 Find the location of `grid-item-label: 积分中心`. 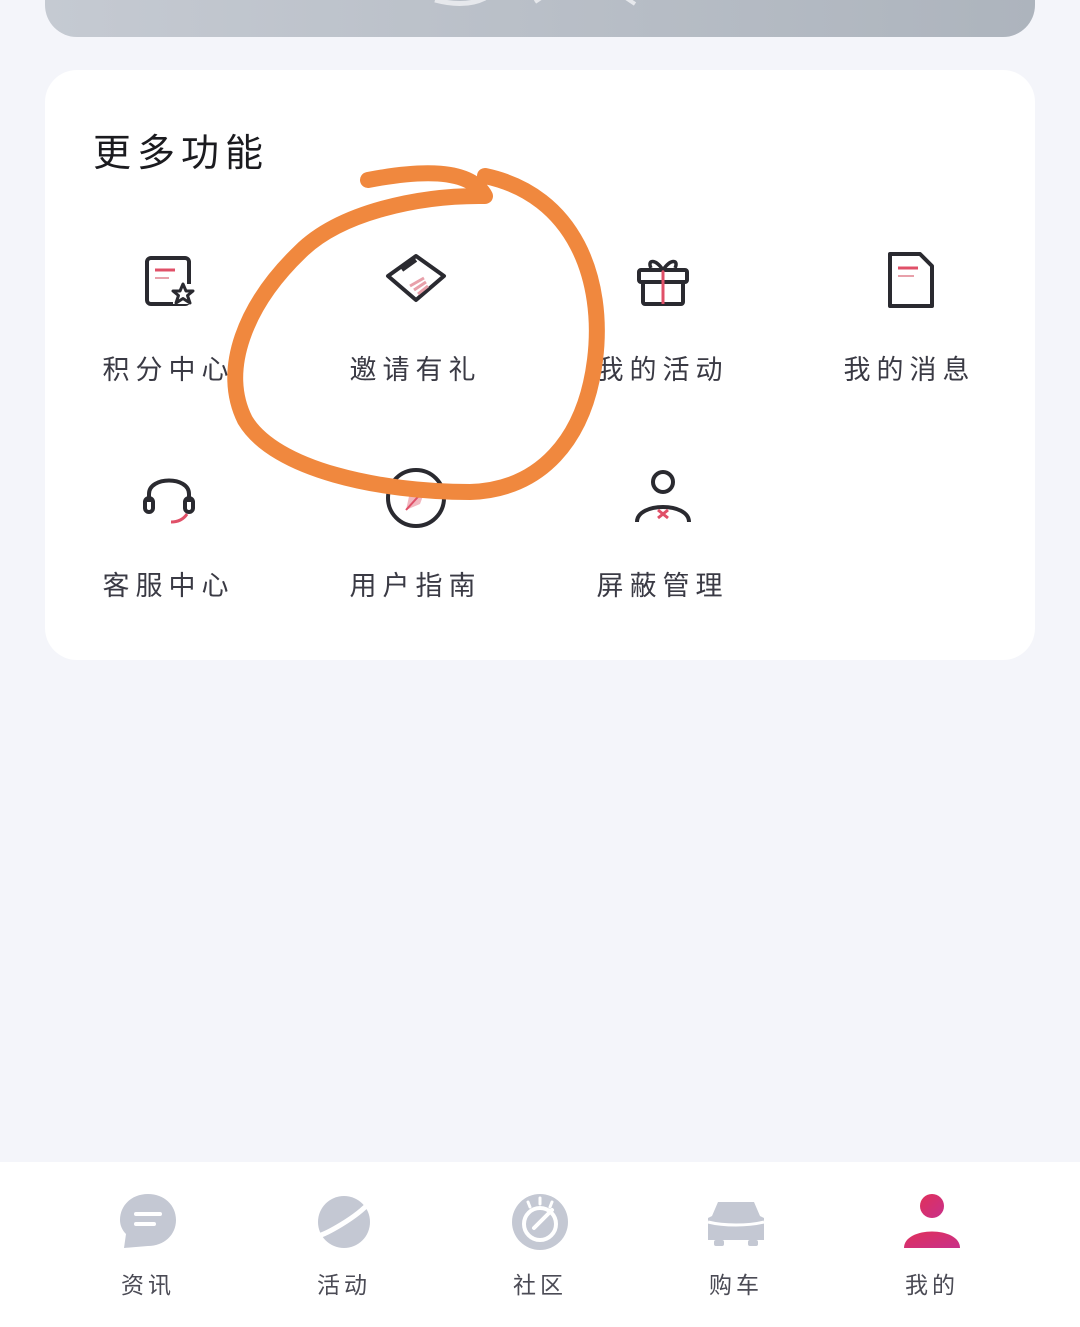

grid-item-label: 积分中心 is located at coordinates (168, 370).